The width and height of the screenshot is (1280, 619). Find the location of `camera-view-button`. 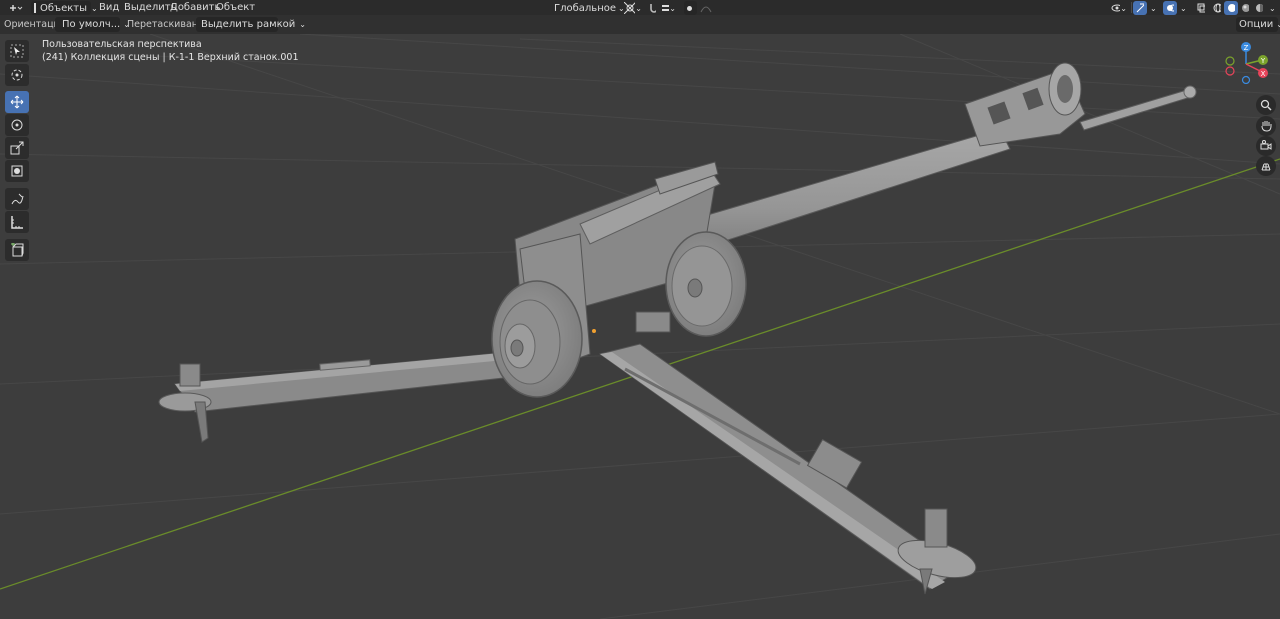

camera-view-button is located at coordinates (1266, 146).